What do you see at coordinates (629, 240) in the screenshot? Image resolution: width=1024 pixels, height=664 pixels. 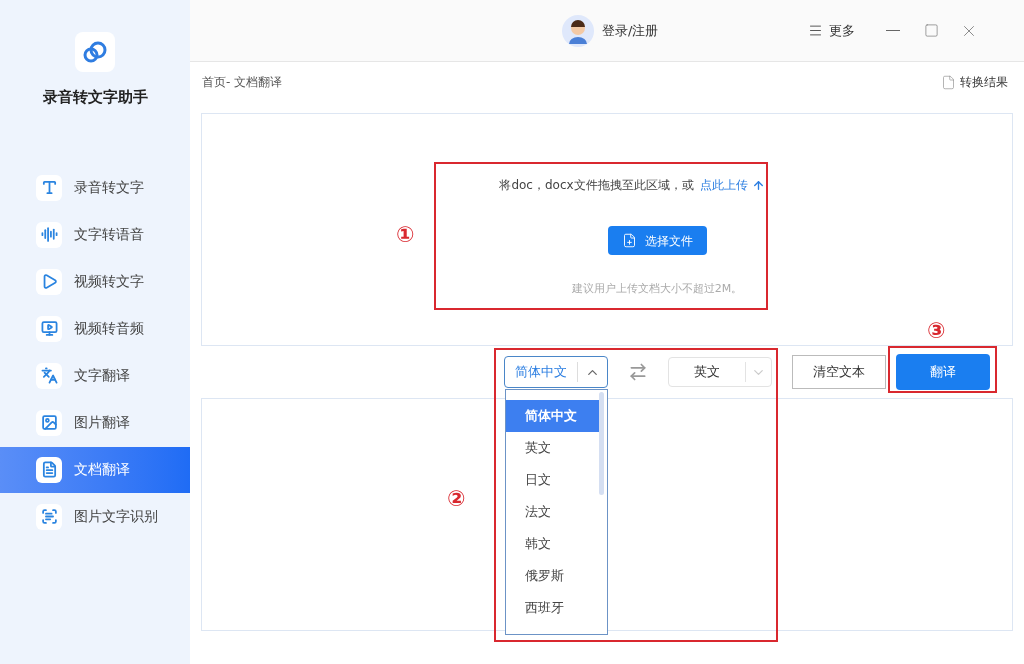 I see `file-plus-icon` at bounding box center [629, 240].